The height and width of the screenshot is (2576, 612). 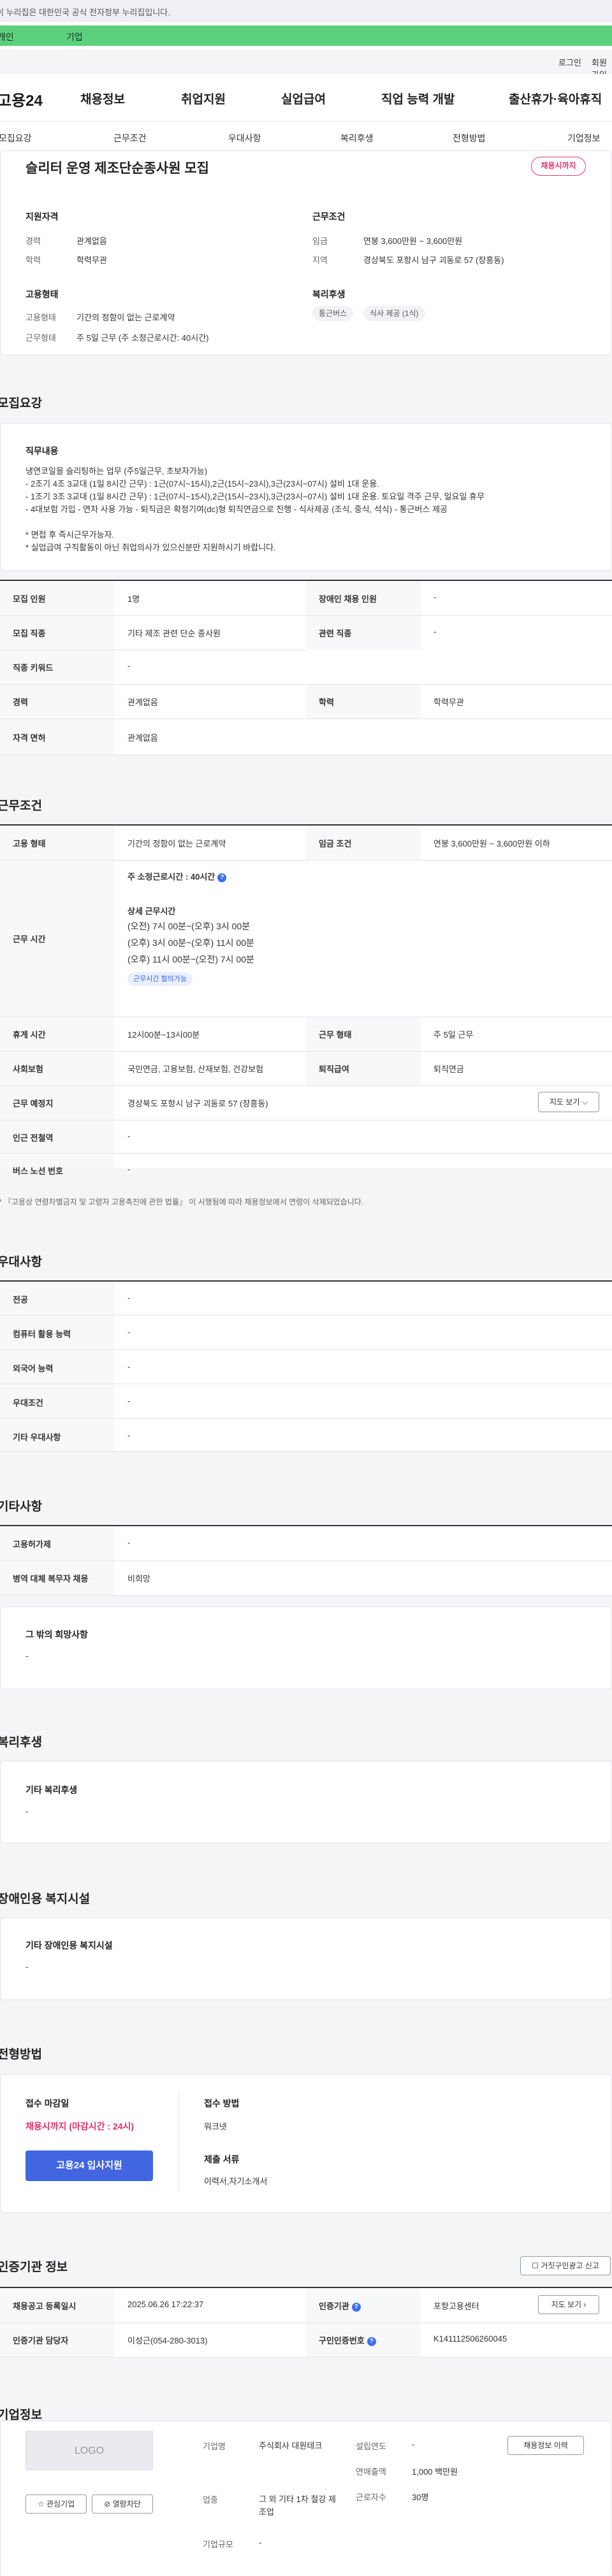 I want to click on td-subway: -, so click(x=129, y=1136).